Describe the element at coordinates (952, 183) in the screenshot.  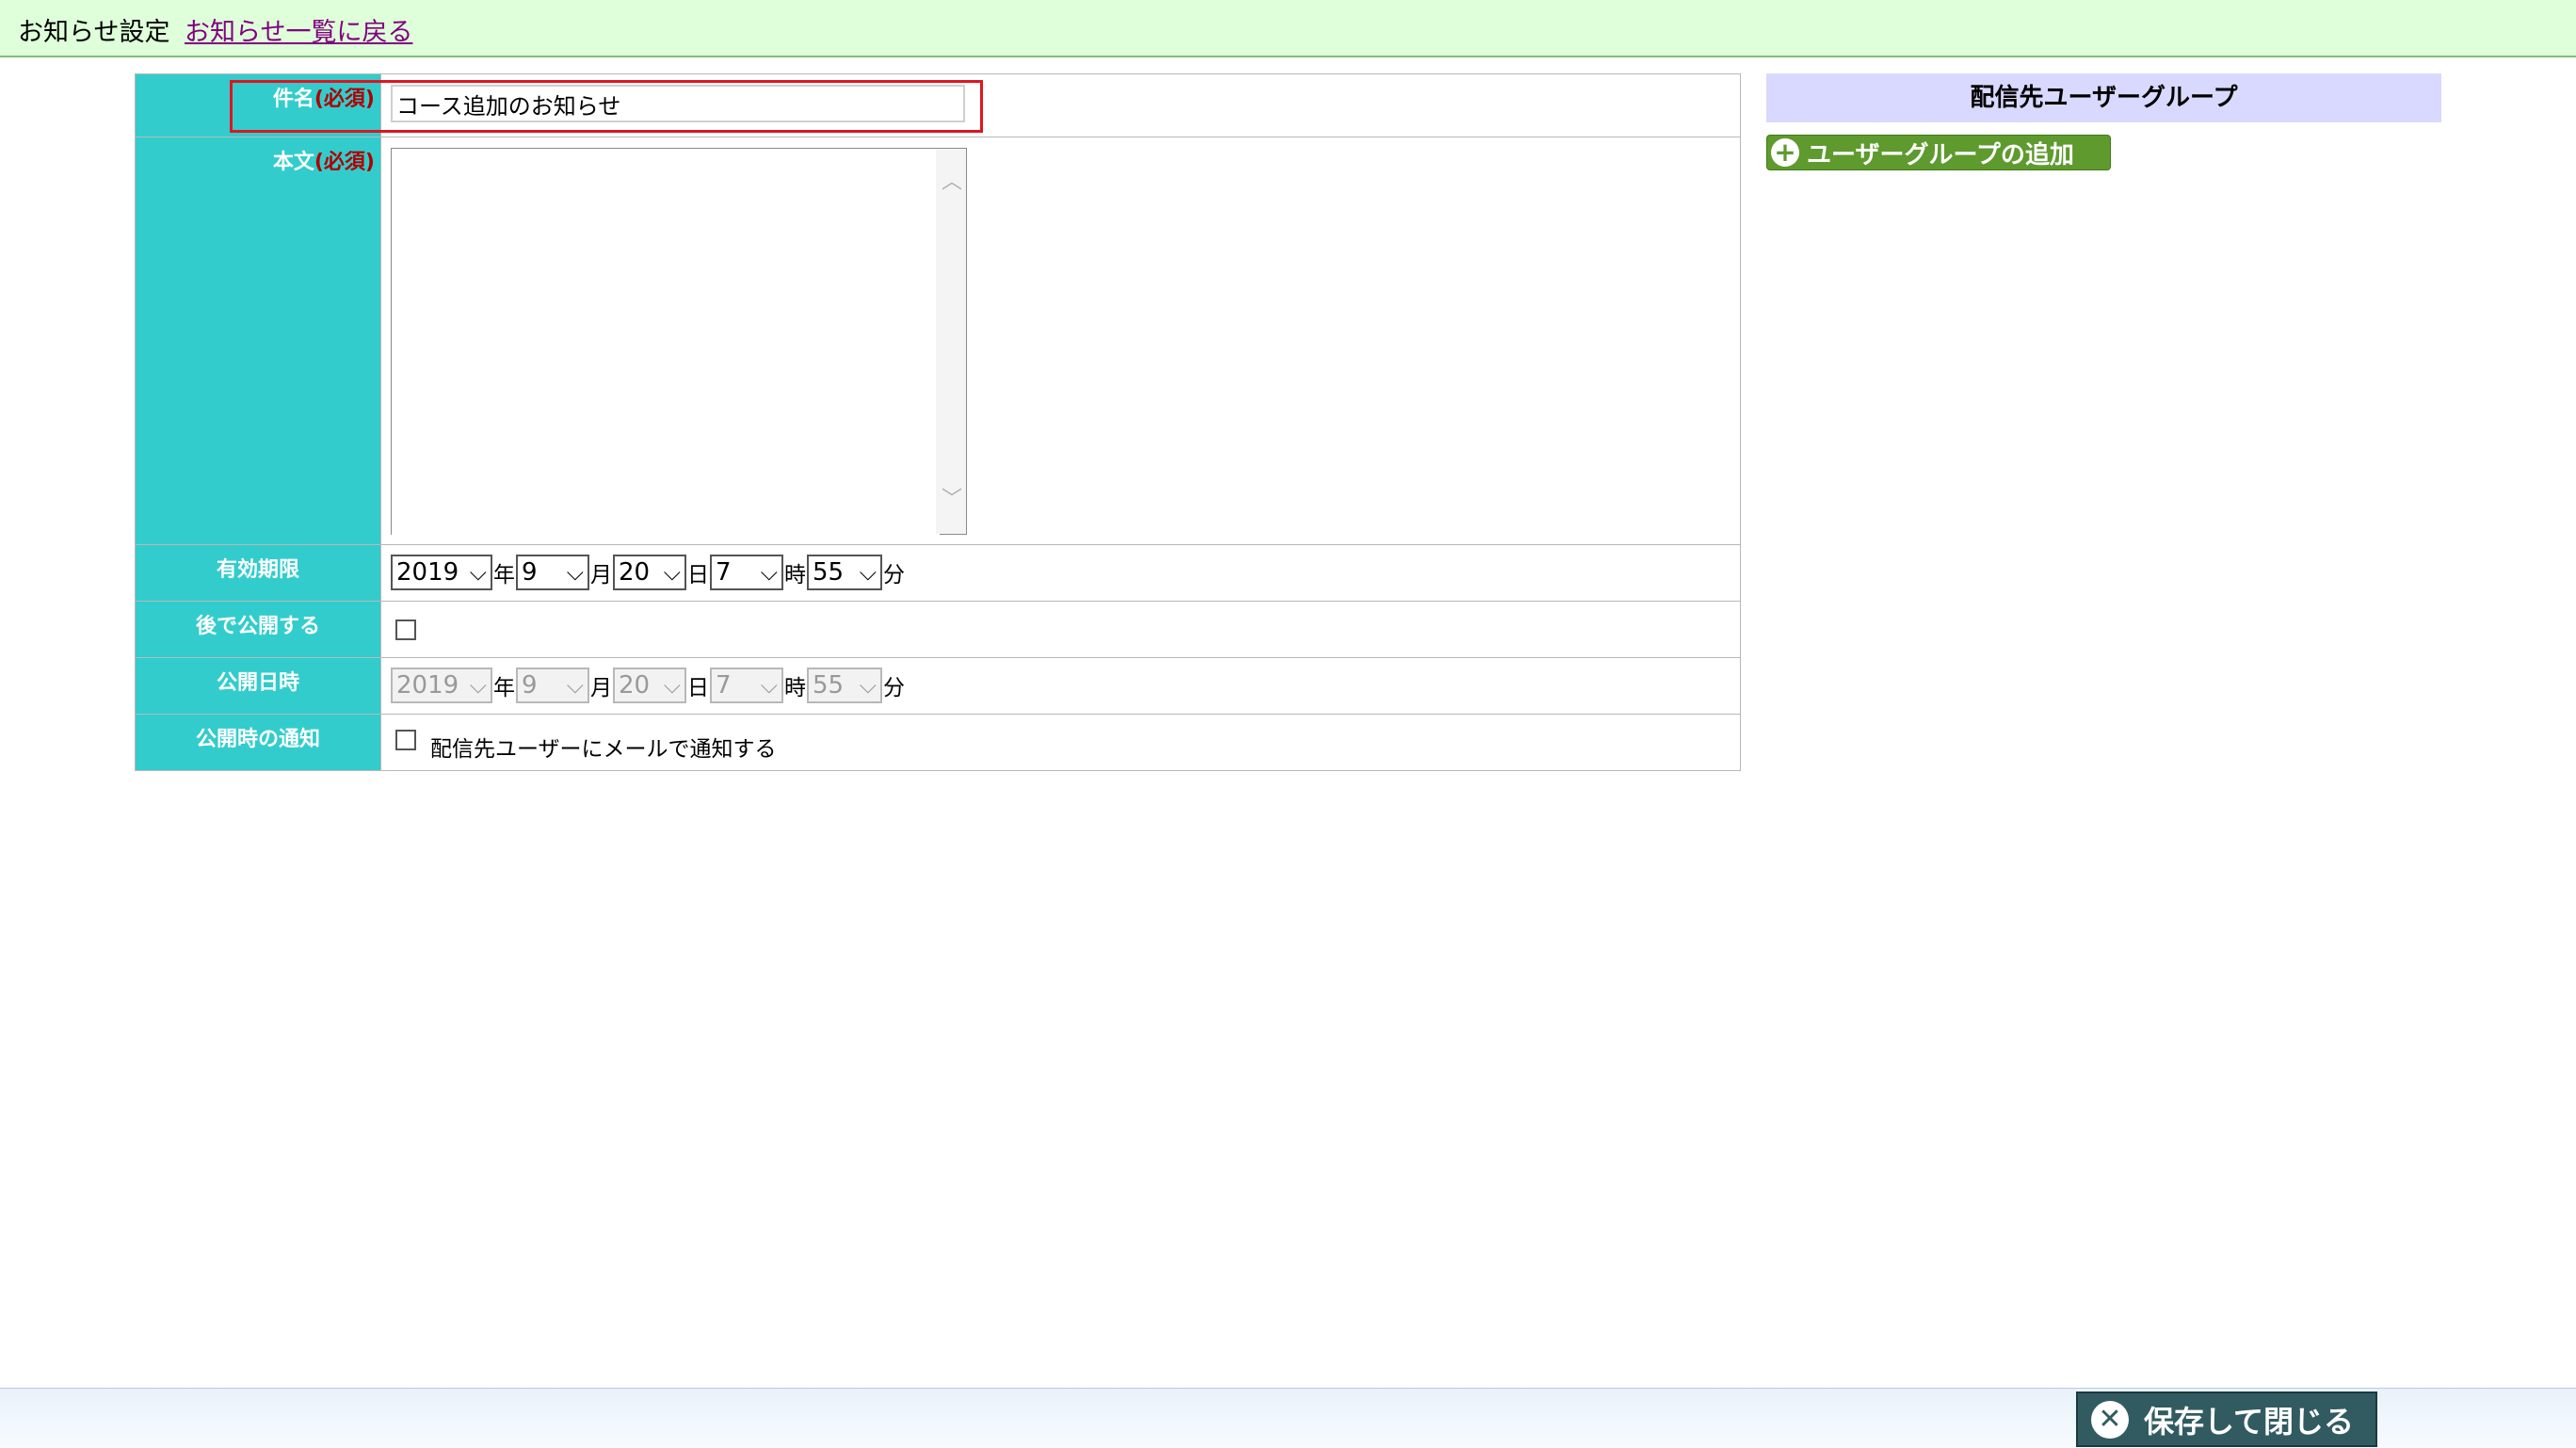
I see `scroll-up-icon: ︿` at that location.